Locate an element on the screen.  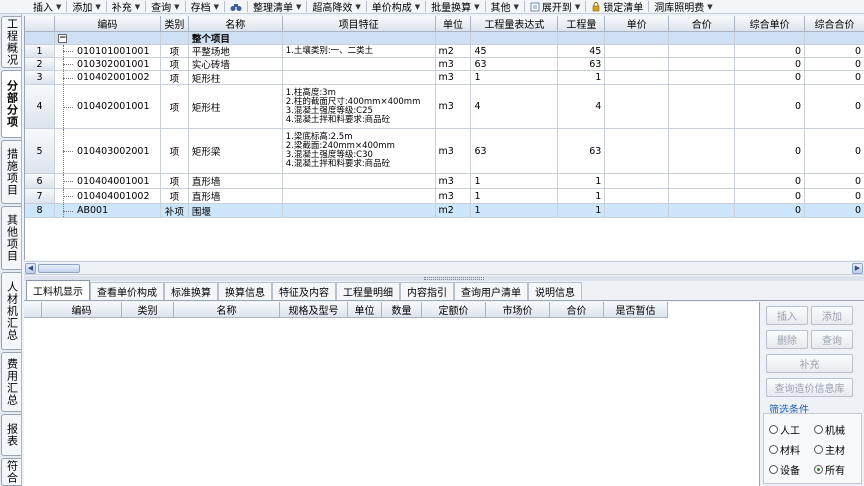
table-cell: AB001 is located at coordinates (107, 211).